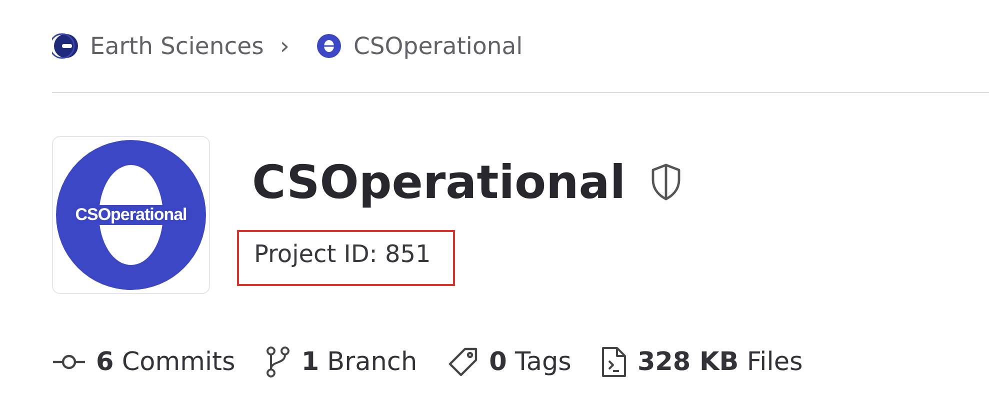 The width and height of the screenshot is (989, 419). What do you see at coordinates (69, 362) in the screenshot?
I see `commit-icon` at bounding box center [69, 362].